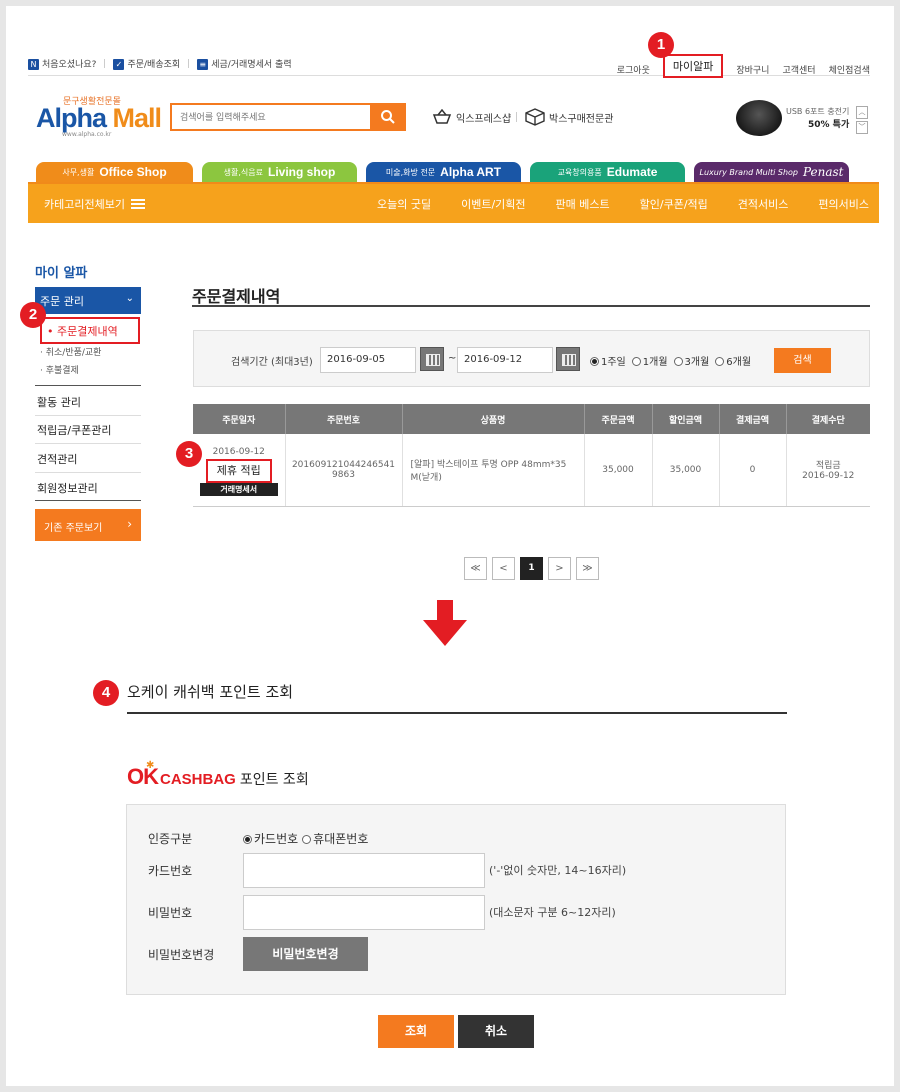 This screenshot has width=900, height=1092. I want to click on nav-item-best: 판매 베스트, so click(583, 204).